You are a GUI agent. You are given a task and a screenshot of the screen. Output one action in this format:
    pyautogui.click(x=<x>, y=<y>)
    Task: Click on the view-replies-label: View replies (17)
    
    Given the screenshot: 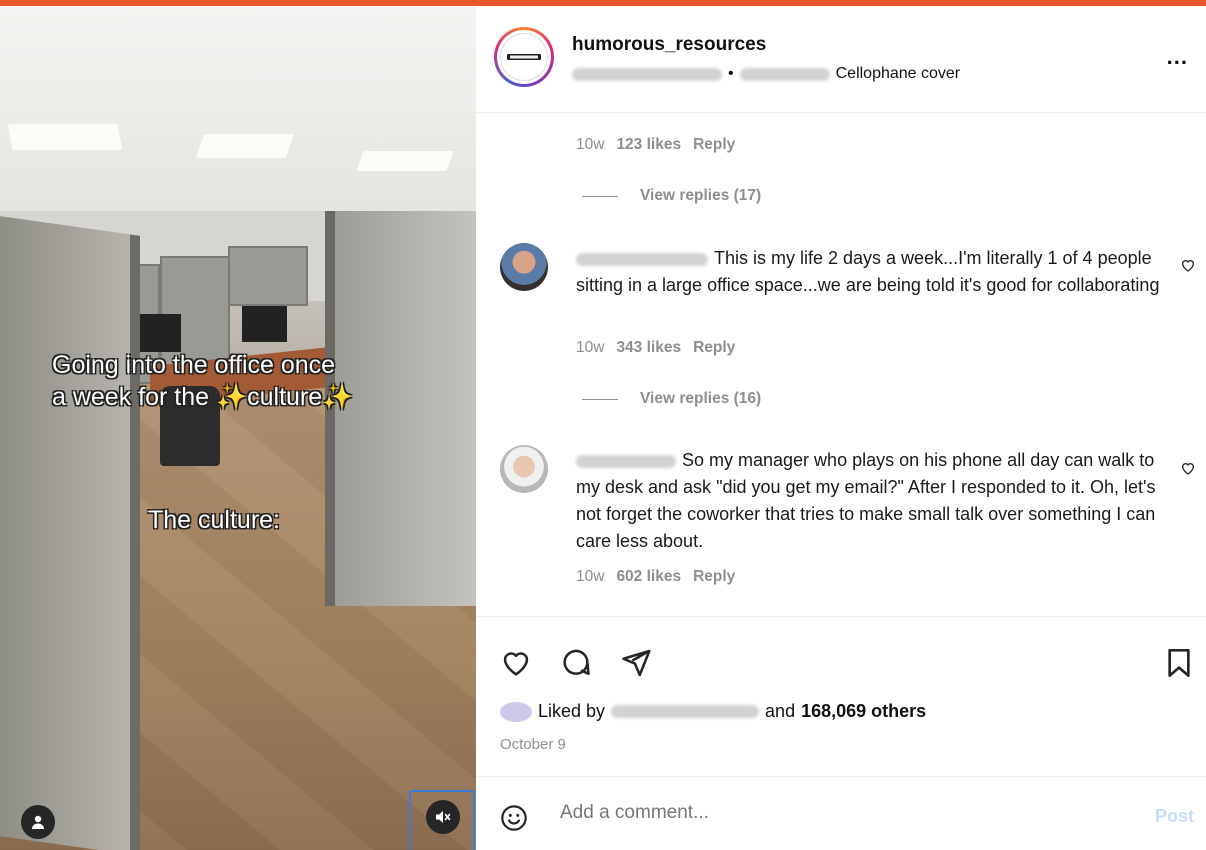 What is the action you would take?
    pyautogui.click(x=701, y=195)
    